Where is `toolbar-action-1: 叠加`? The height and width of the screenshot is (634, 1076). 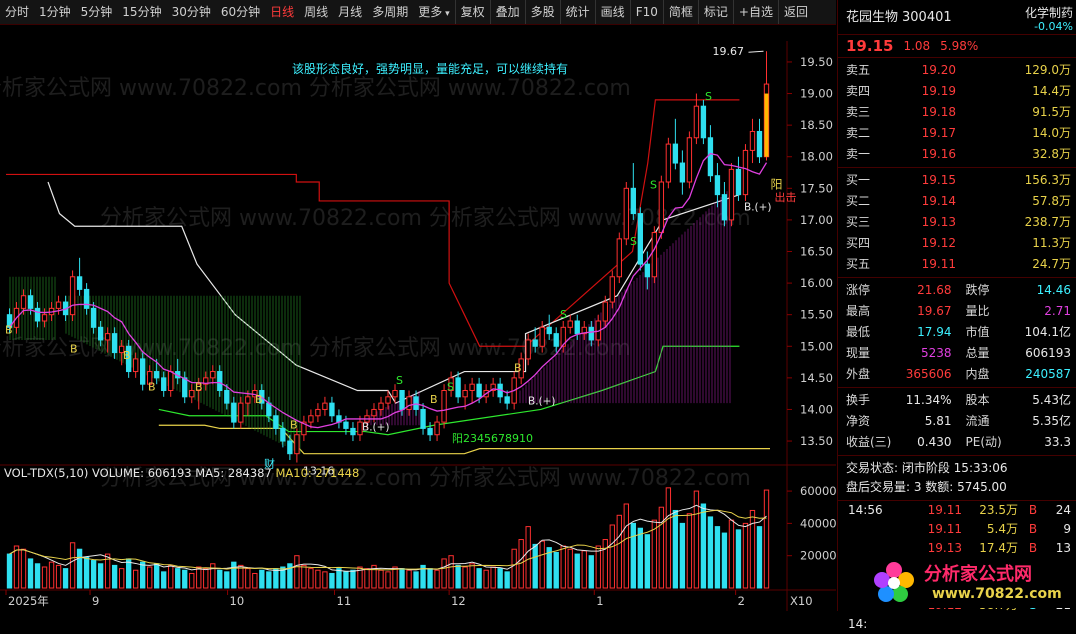
toolbar-action-1: 叠加 is located at coordinates (507, 12).